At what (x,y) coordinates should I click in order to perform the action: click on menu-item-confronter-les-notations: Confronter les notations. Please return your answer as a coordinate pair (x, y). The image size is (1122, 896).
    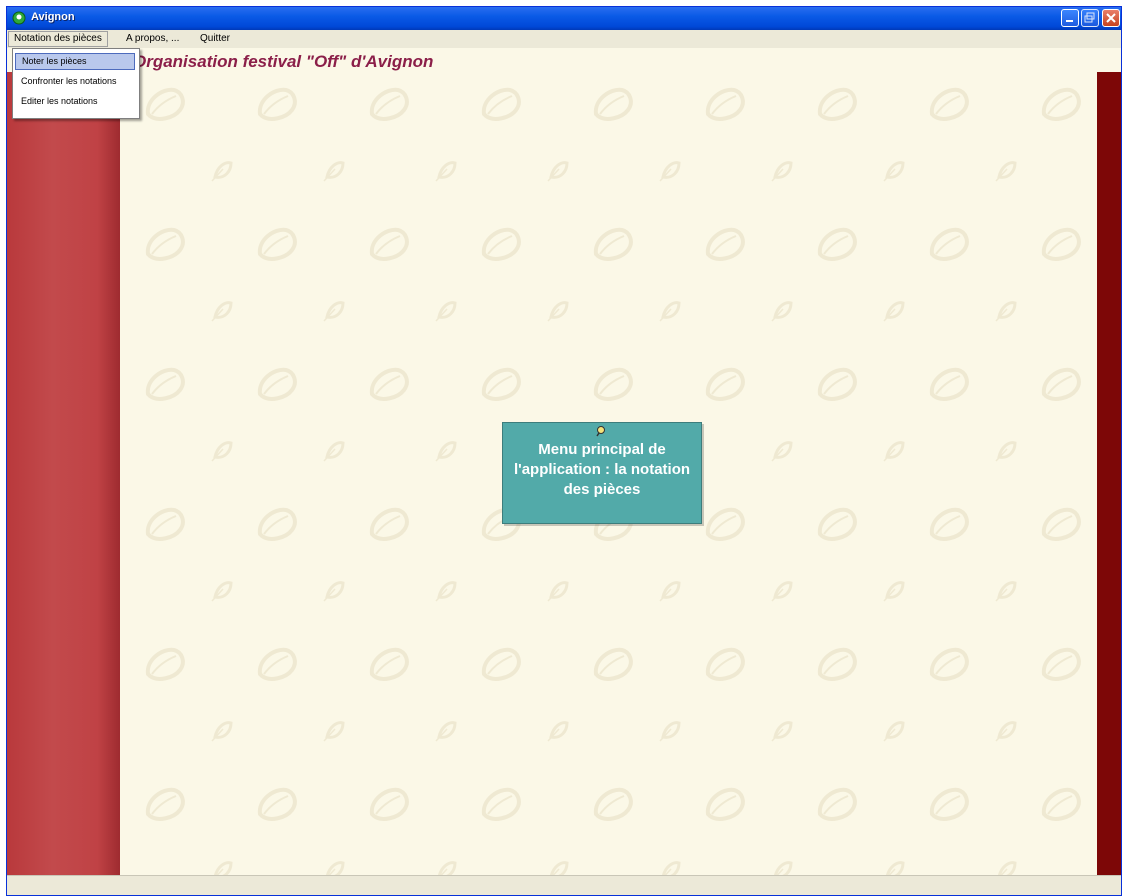
    Looking at the image, I should click on (75, 81).